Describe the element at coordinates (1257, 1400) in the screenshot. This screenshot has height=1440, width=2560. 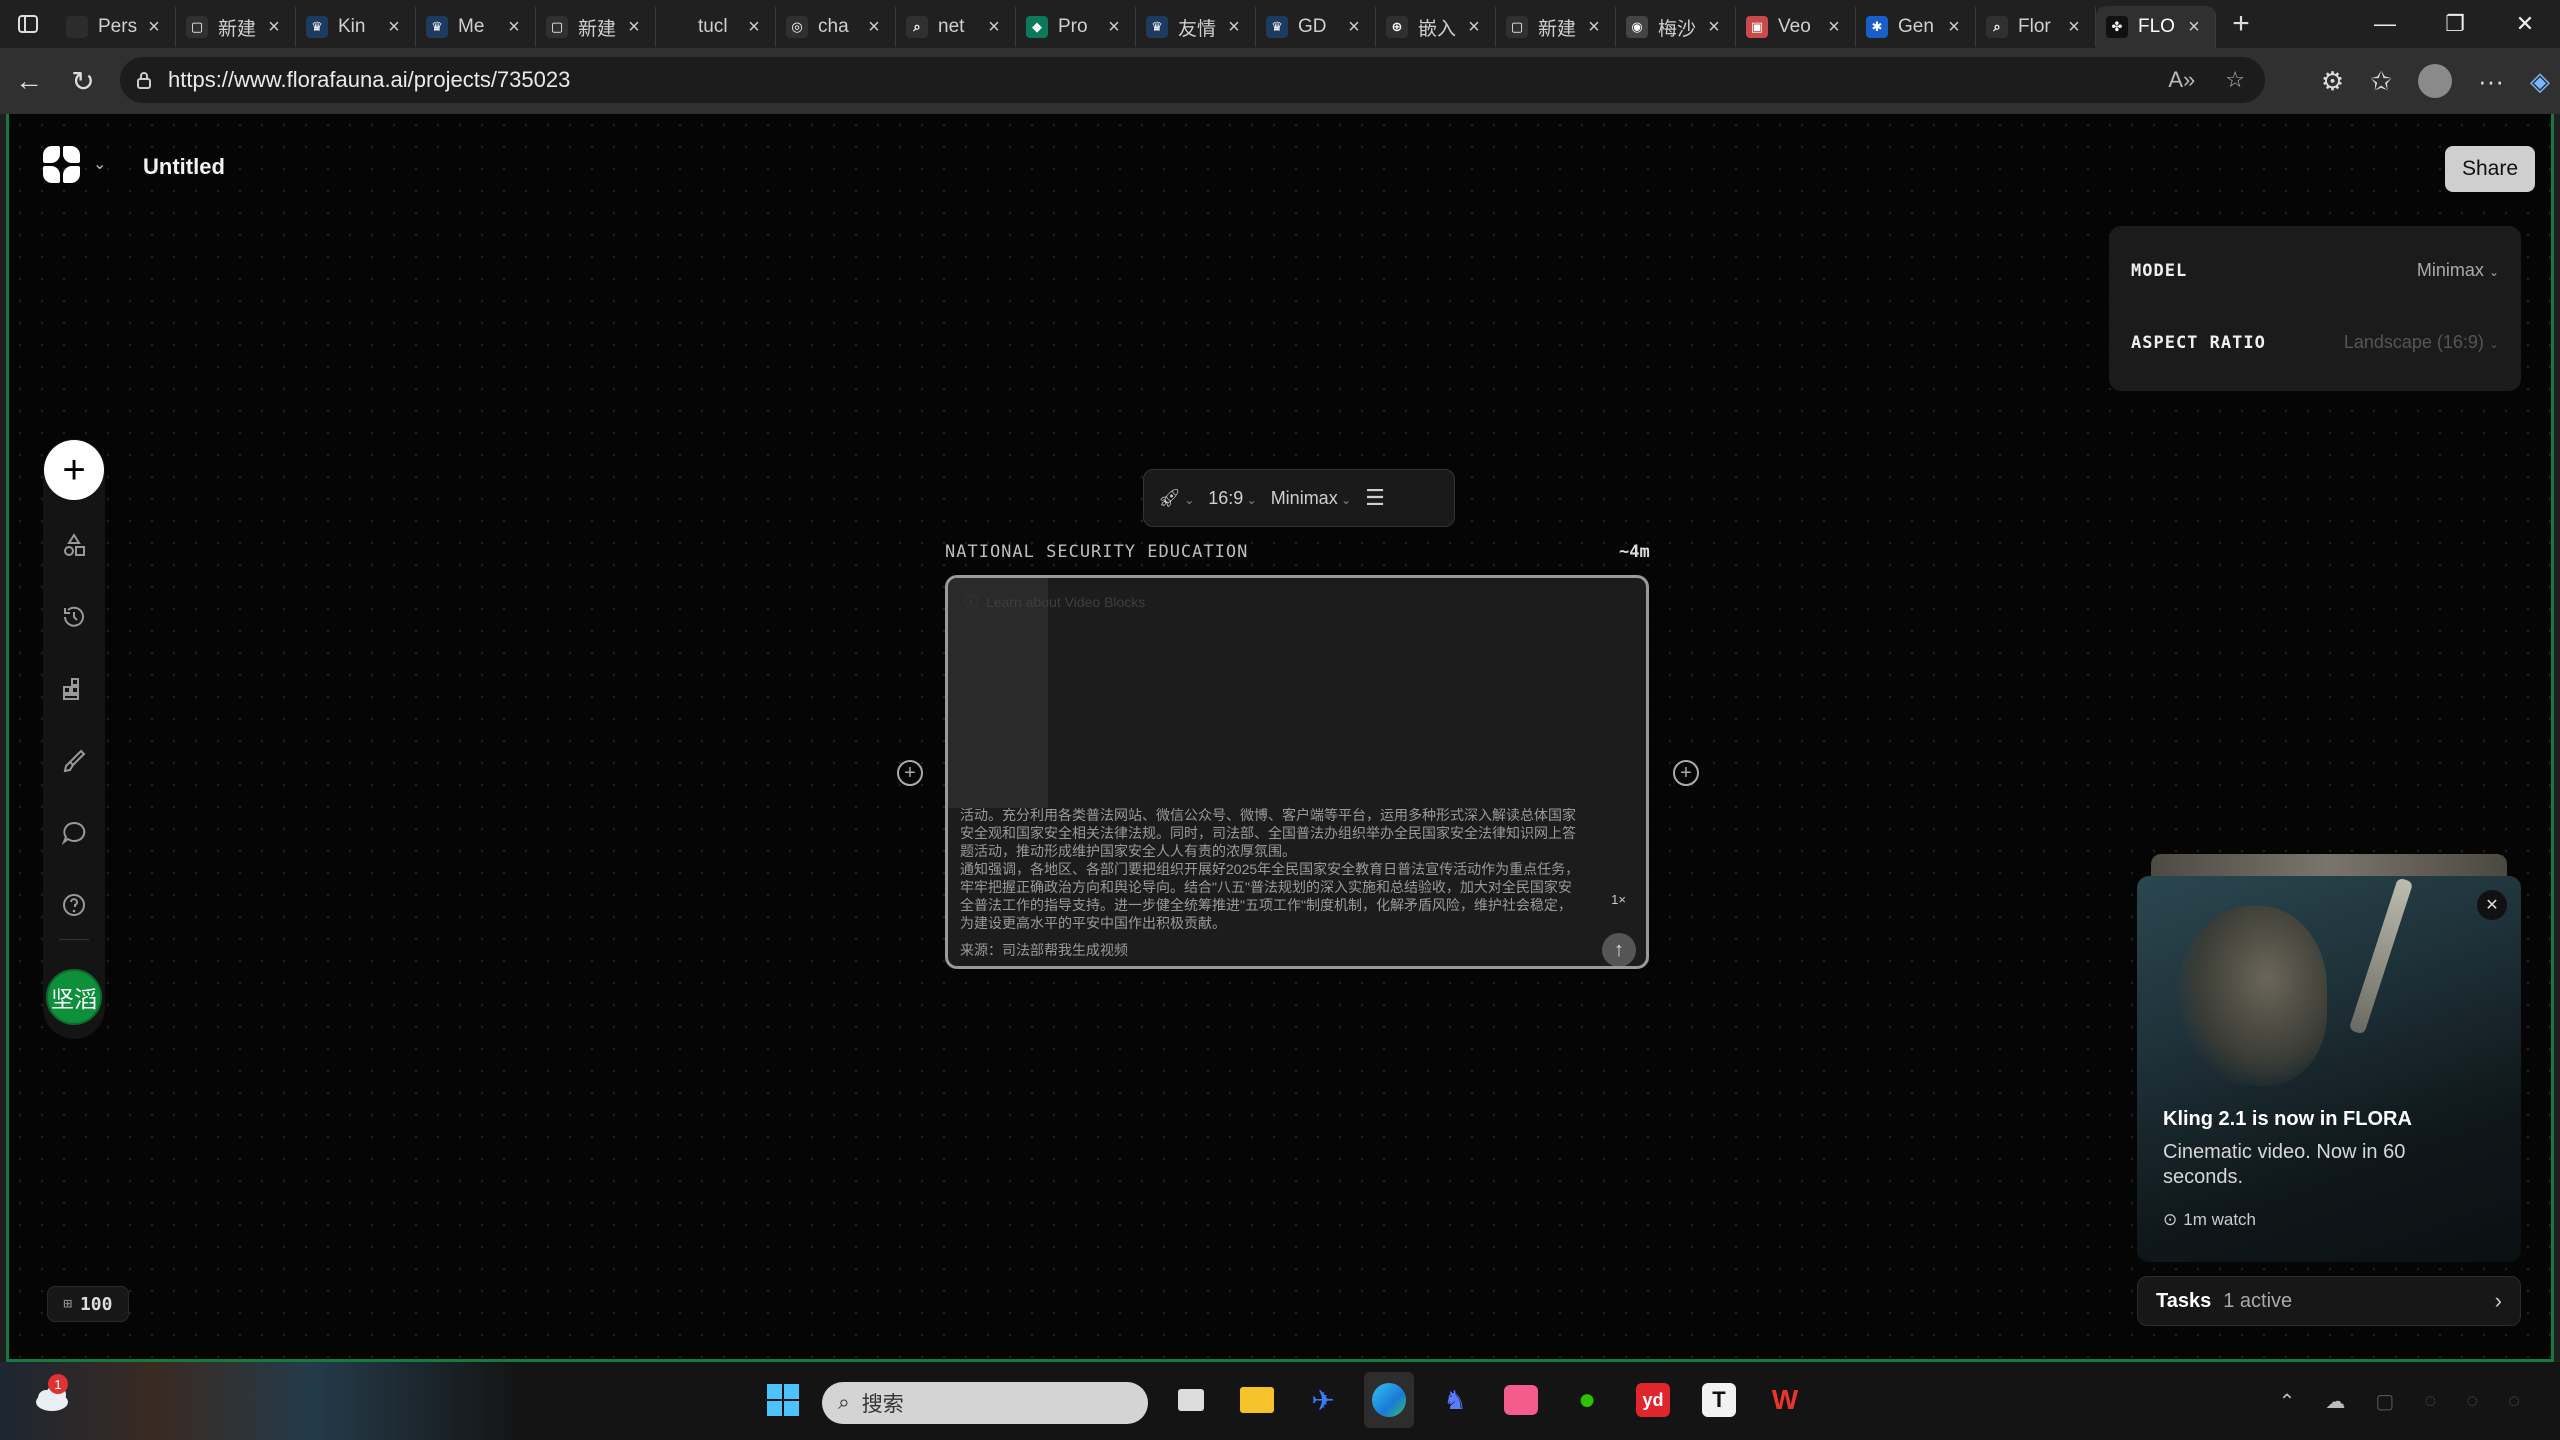
I see `file-explorer-icon` at that location.